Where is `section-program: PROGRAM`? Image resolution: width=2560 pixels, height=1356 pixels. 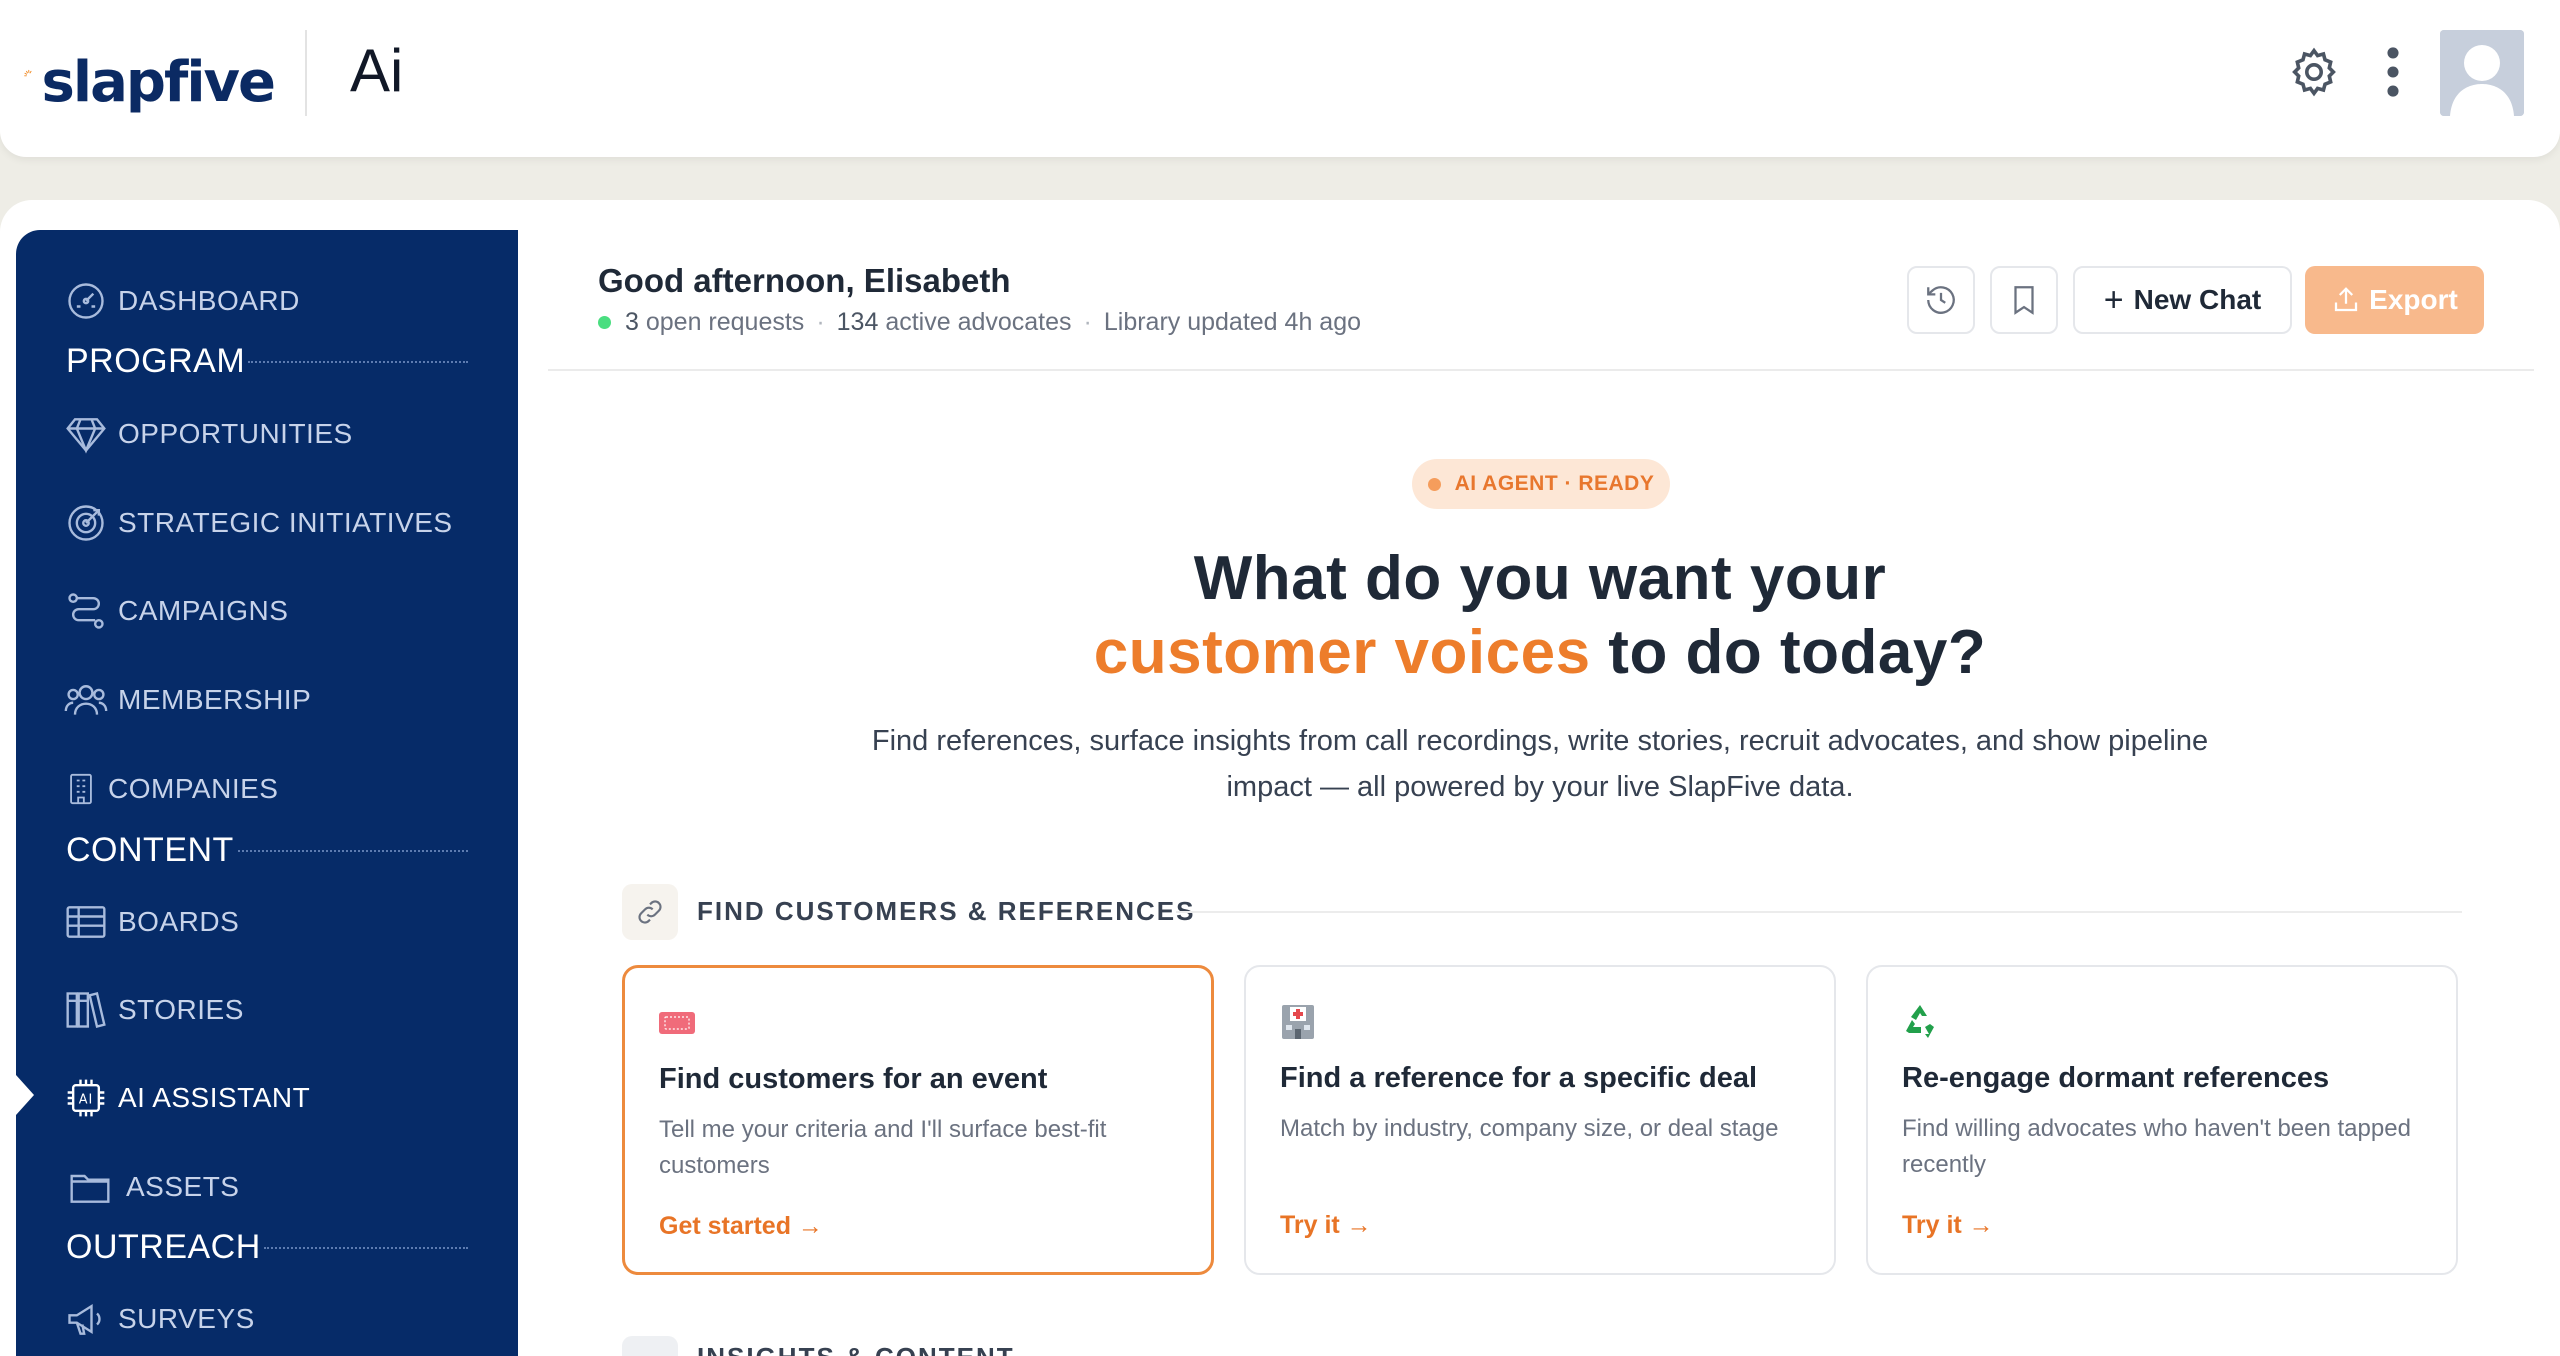
section-program: PROGRAM is located at coordinates (156, 360).